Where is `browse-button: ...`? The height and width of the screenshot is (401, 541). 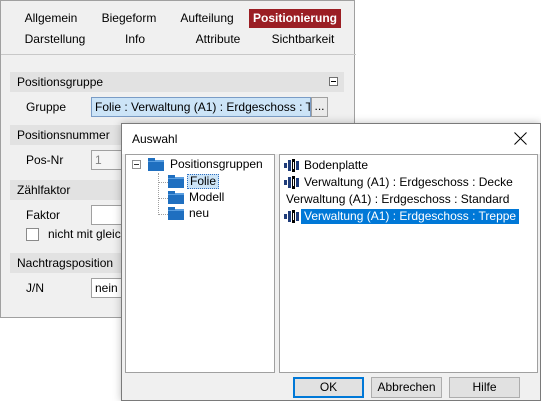
browse-button: ... is located at coordinates (319, 107).